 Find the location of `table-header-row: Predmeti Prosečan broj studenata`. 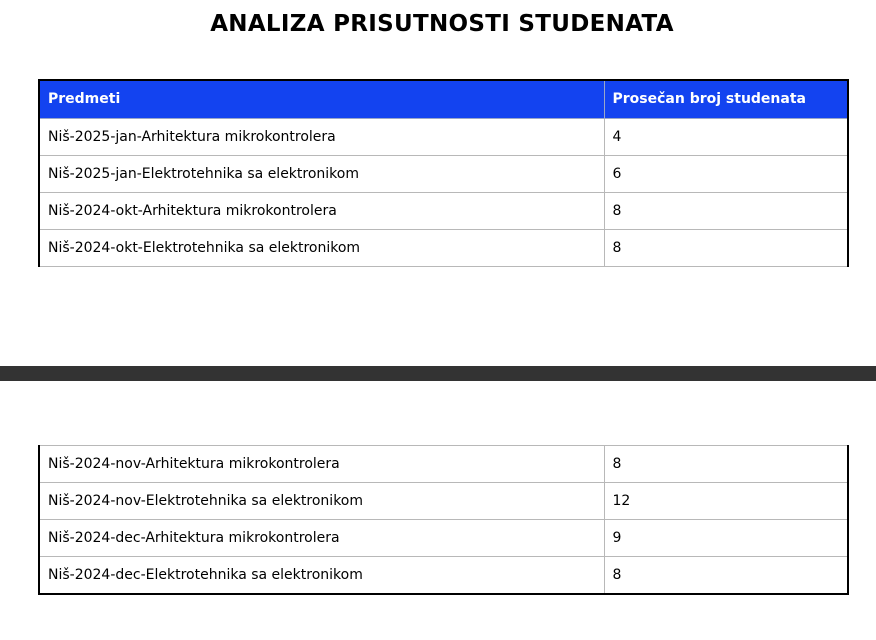

table-header-row: Predmeti Prosečan broj studenata is located at coordinates (443, 99).